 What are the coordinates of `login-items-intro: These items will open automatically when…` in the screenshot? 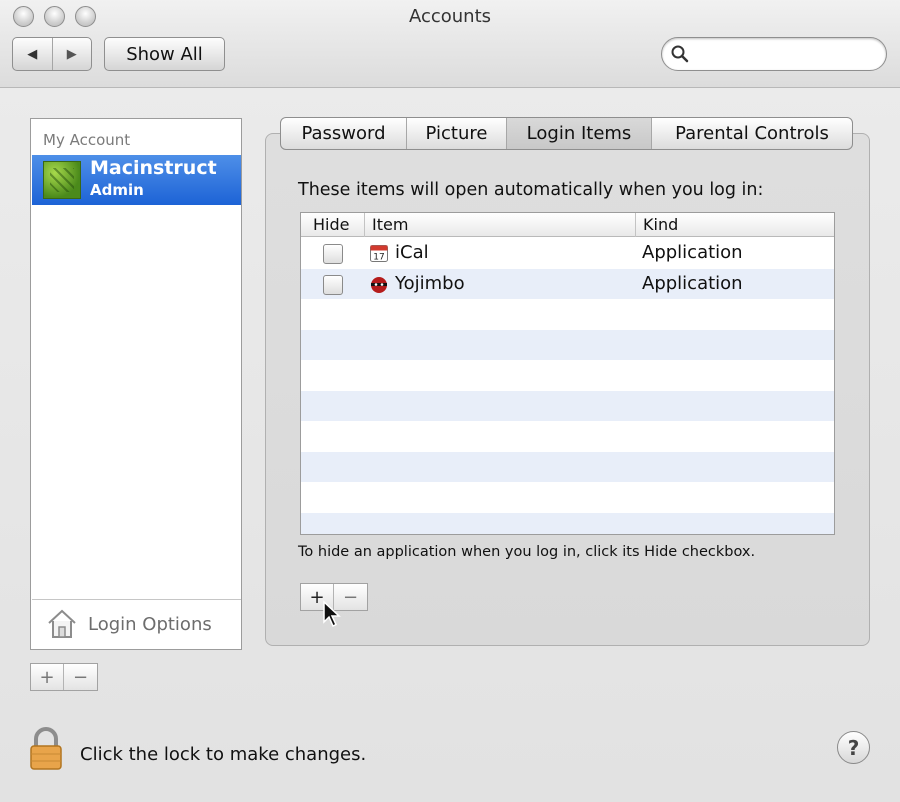 It's located at (531, 190).